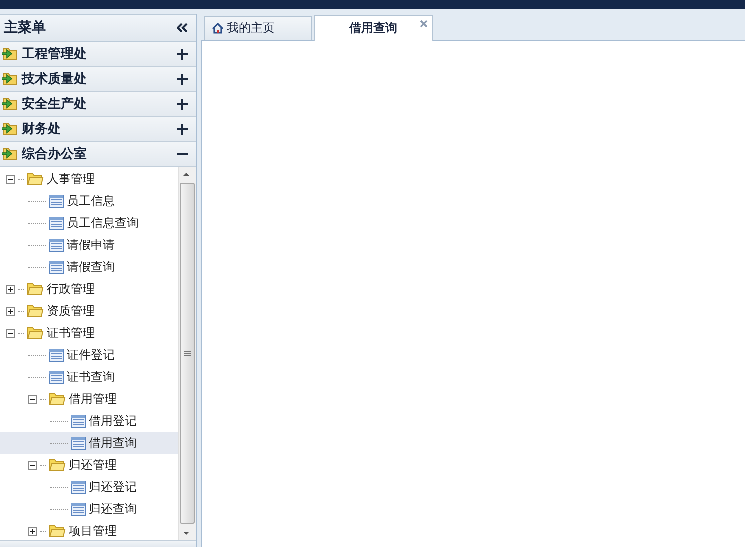 The width and height of the screenshot is (745, 547). What do you see at coordinates (89, 179) in the screenshot?
I see `tree-item: 人事管理` at bounding box center [89, 179].